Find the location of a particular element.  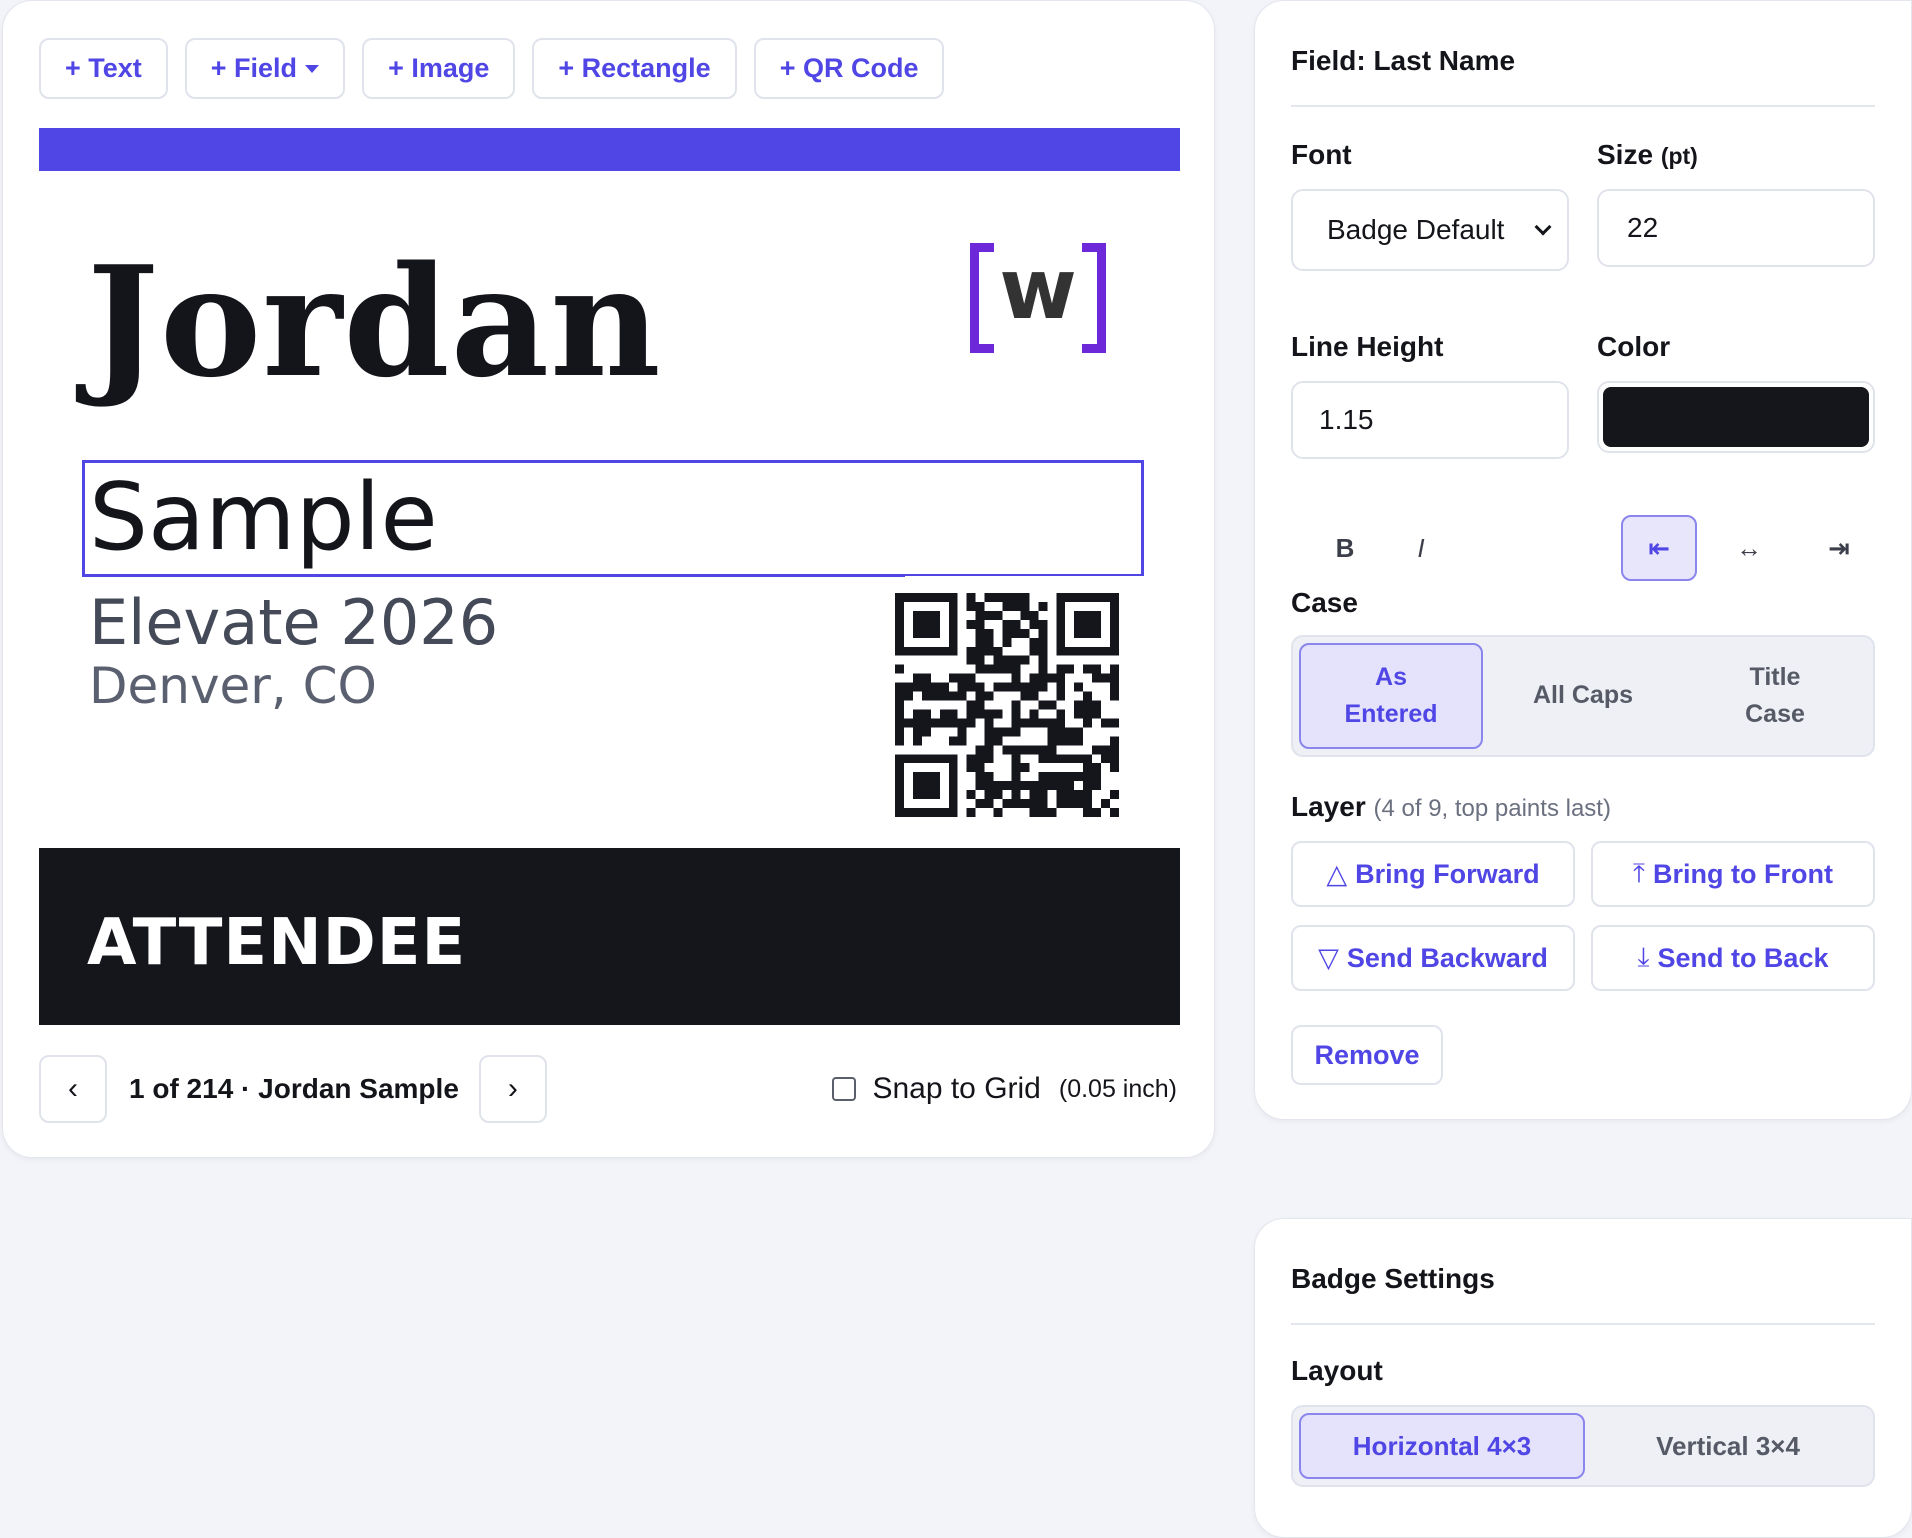

italic-icon: I is located at coordinates (1421, 547).